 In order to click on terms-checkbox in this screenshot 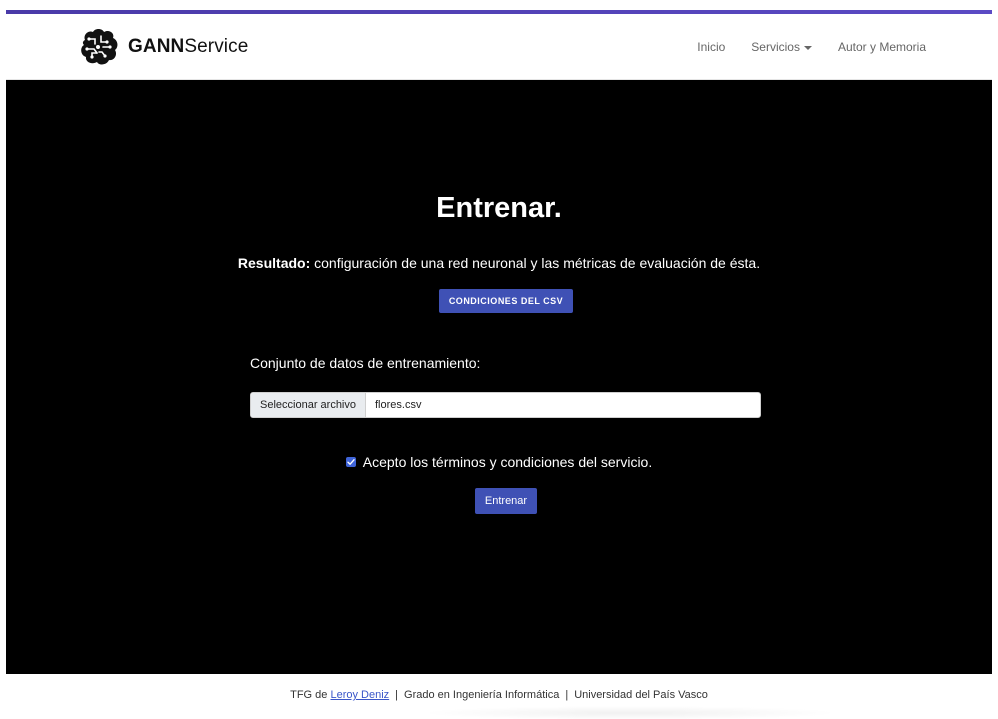, I will do `click(350, 462)`.